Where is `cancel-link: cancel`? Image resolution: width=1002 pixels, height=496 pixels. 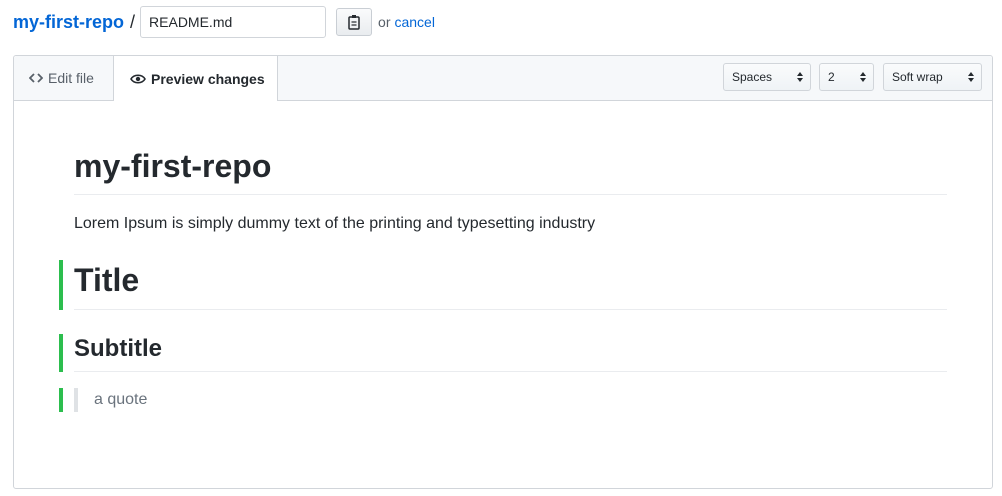
cancel-link: cancel is located at coordinates (414, 22).